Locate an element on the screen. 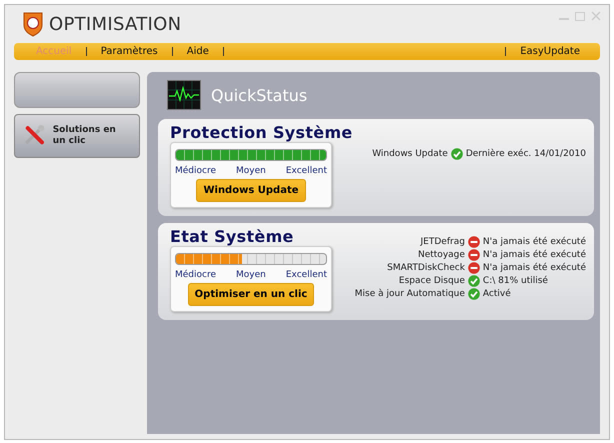 This screenshot has width=614, height=443. menu-item: Aide is located at coordinates (197, 51).